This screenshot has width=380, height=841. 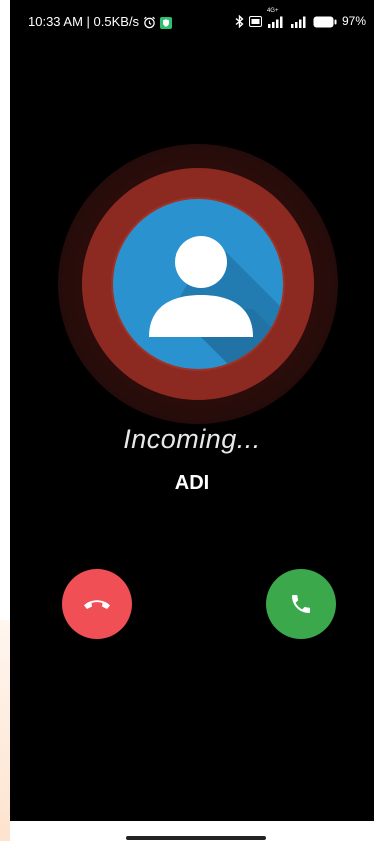 I want to click on status-time-speed: 10:33 AM | 0.5KB/s, so click(x=84, y=22).